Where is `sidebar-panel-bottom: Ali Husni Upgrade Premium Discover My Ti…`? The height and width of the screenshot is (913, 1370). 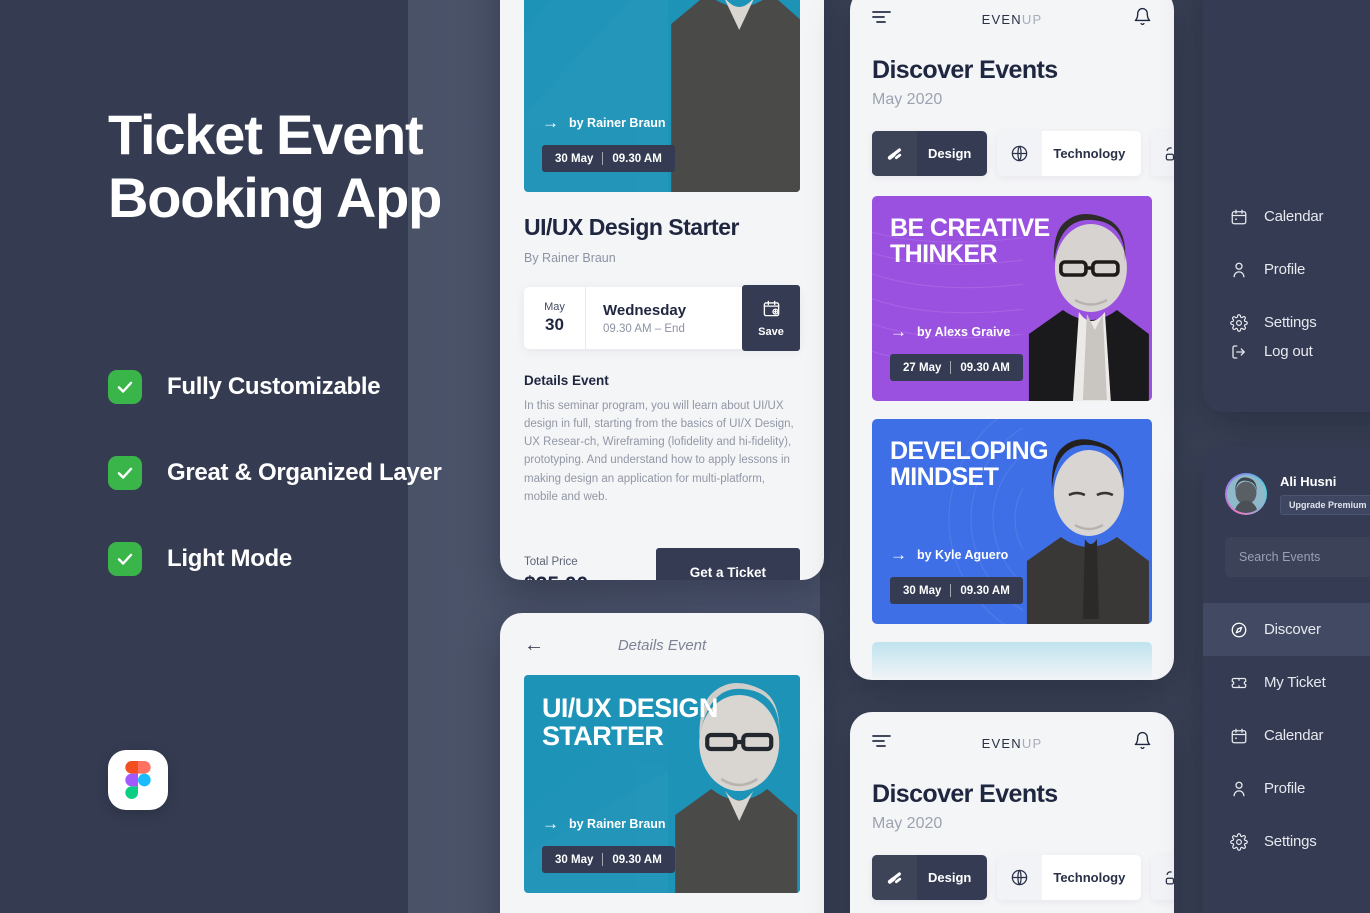
sidebar-panel-bottom: Ali Husni Upgrade Premium Discover My Ti… is located at coordinates (1286, 680).